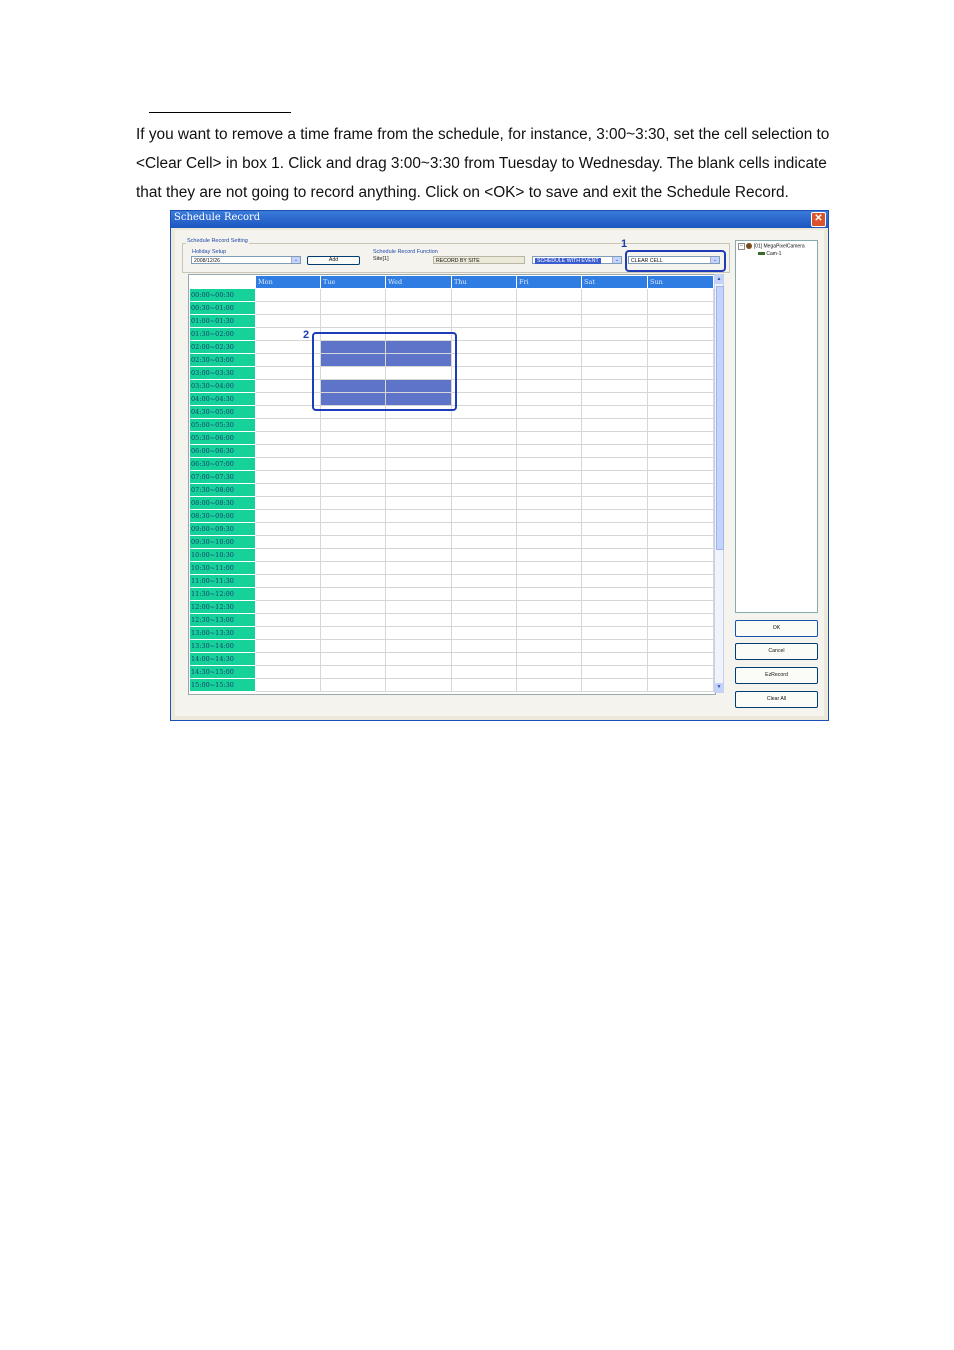 The image size is (954, 1350). What do you see at coordinates (222, 659) in the screenshot?
I see `time-slot-label: 14:00~14:30` at bounding box center [222, 659].